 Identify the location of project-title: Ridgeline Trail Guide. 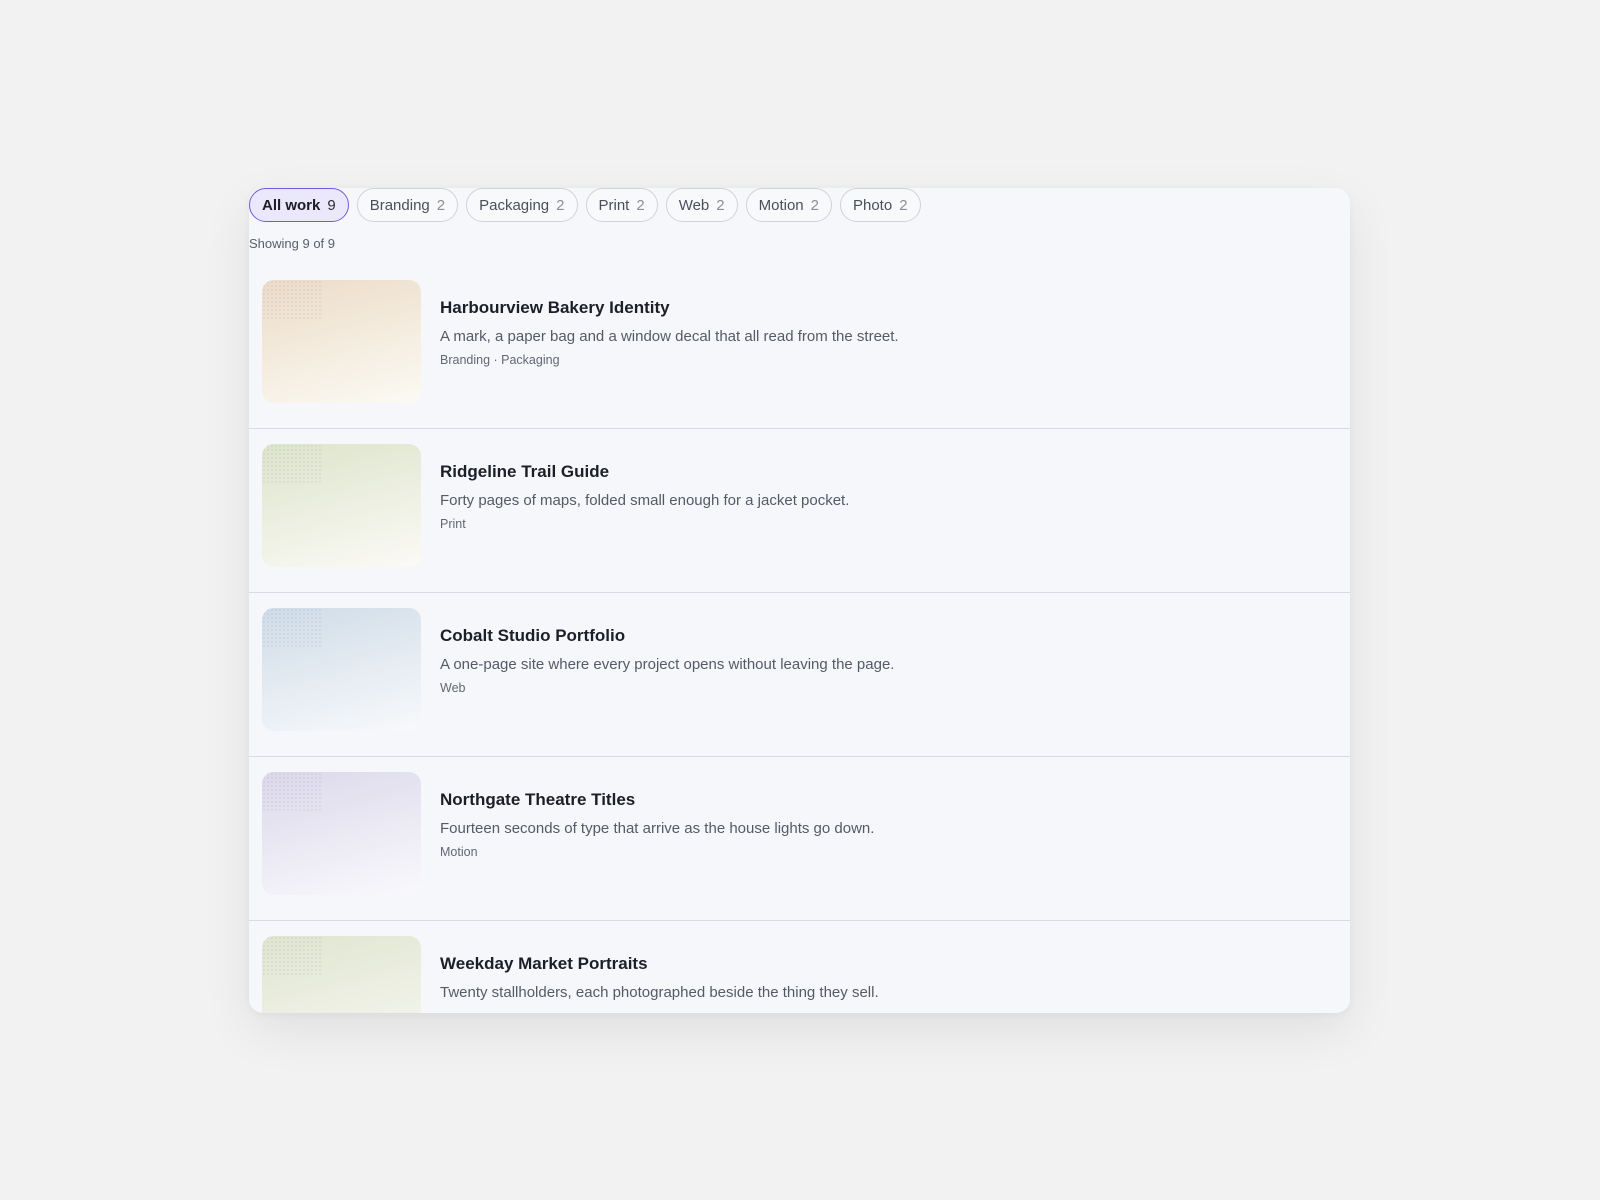
(525, 471).